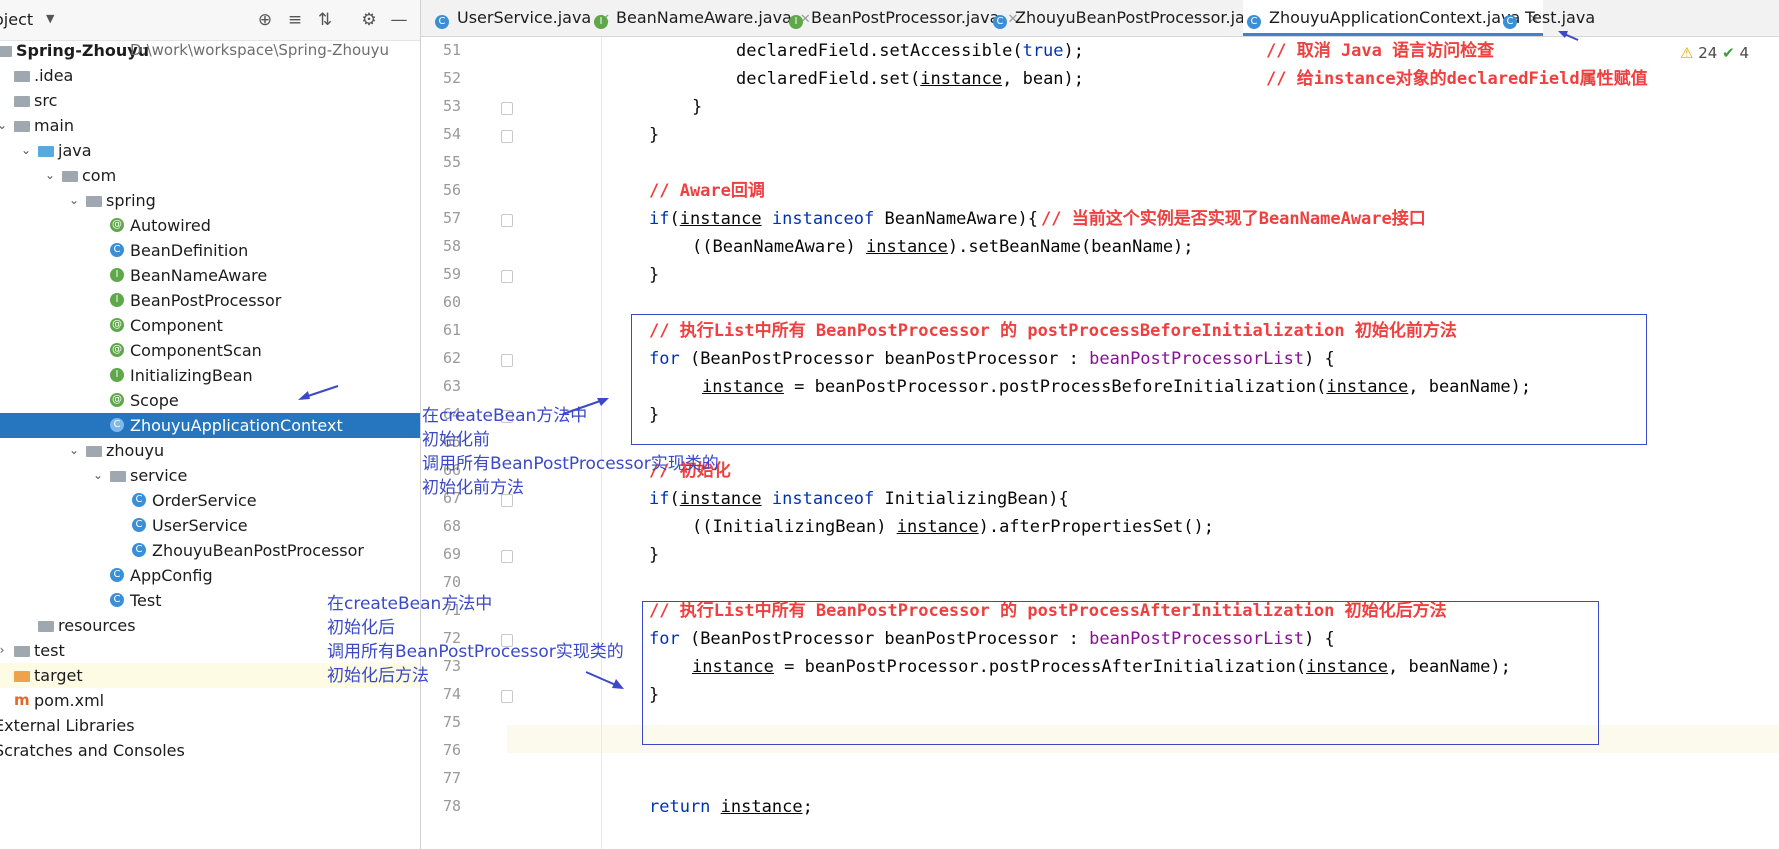 The image size is (1779, 849). I want to click on line-number: 57, so click(451, 218).